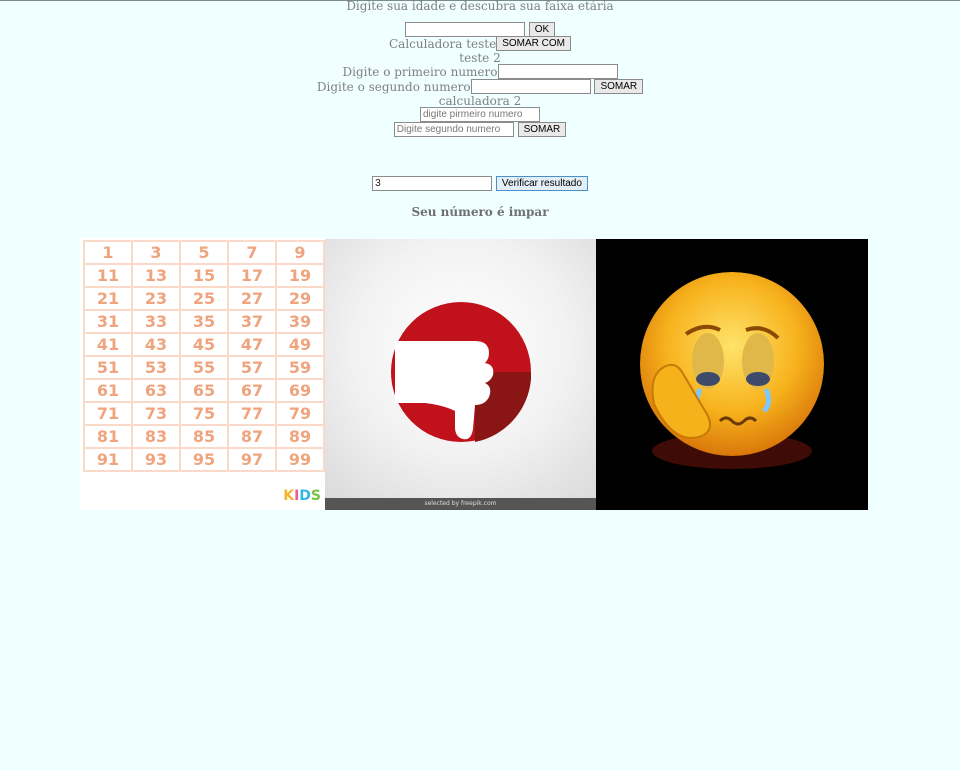 This screenshot has height=771, width=960. I want to click on grid-cell: 27, so click(252, 298).